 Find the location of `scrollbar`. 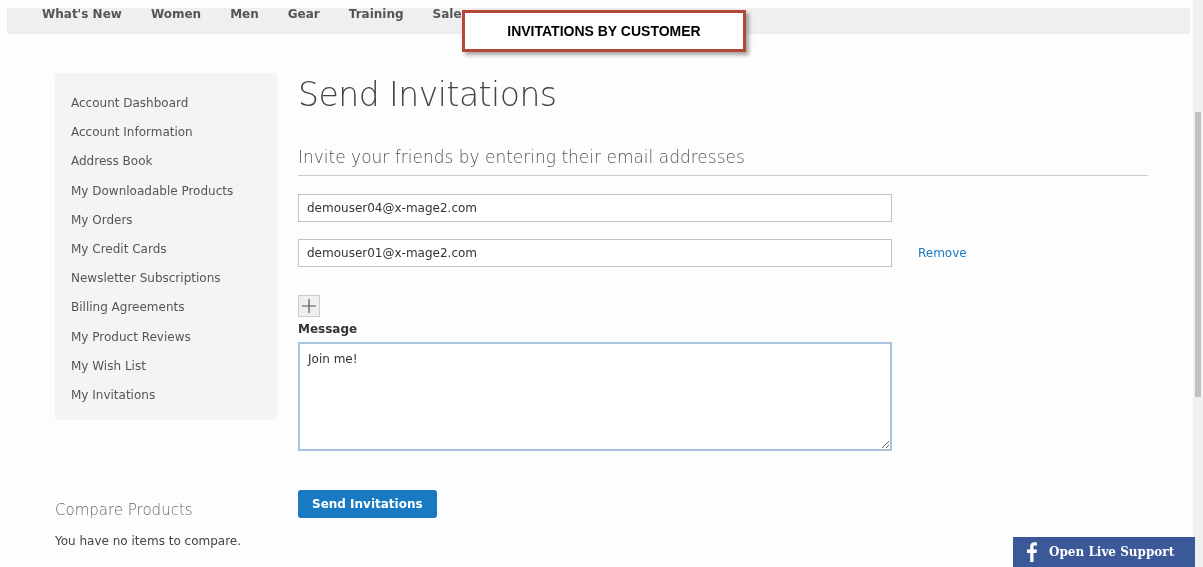

scrollbar is located at coordinates (1198, 283).